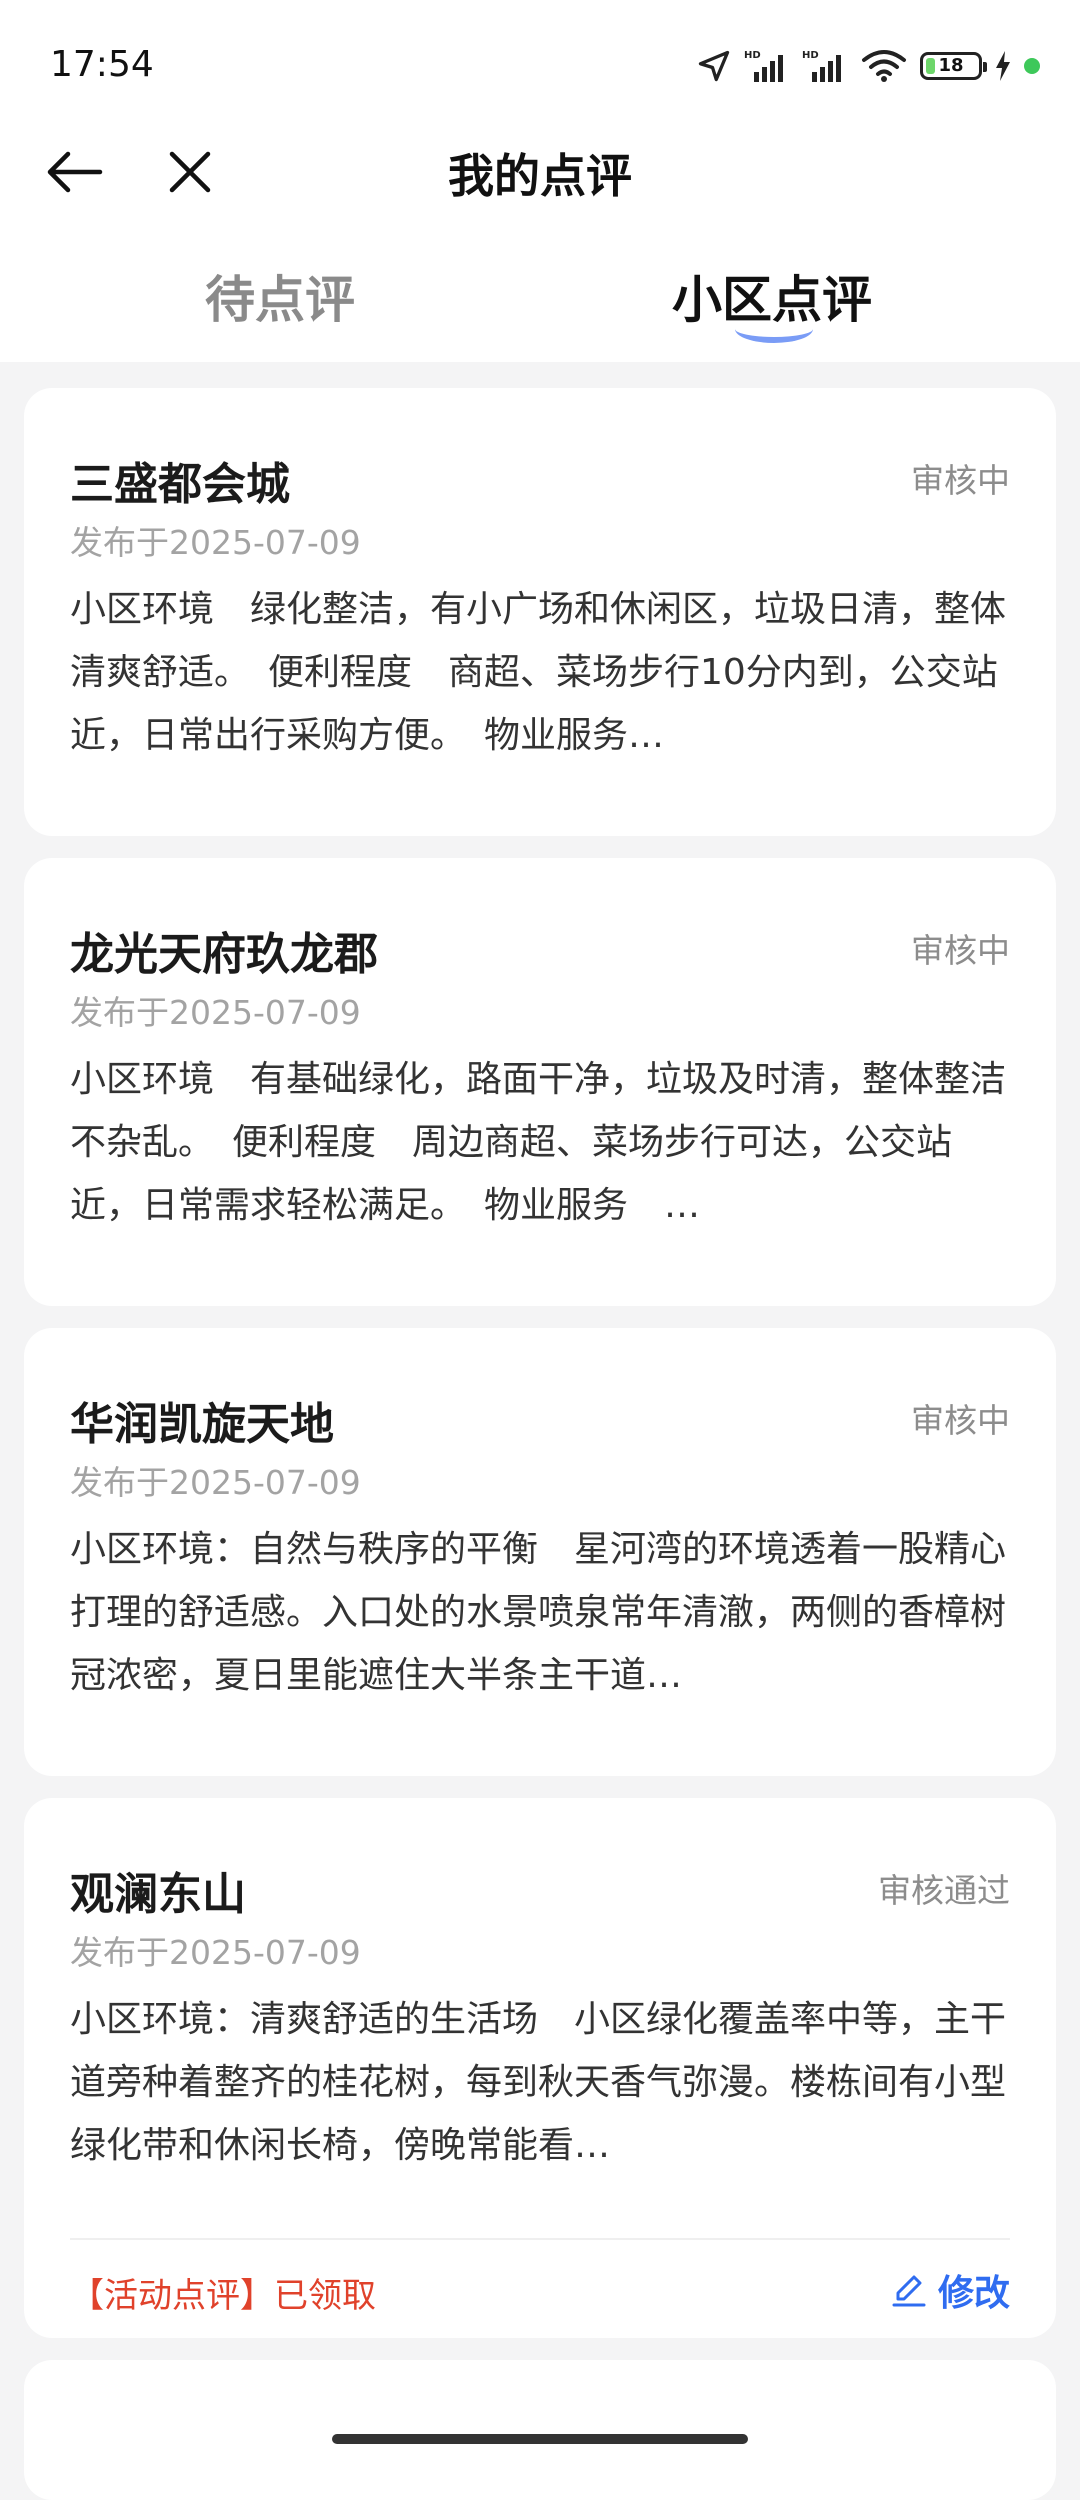 This screenshot has width=1080, height=2500. What do you see at coordinates (973, 2293) in the screenshot?
I see `edit-label: 修改` at bounding box center [973, 2293].